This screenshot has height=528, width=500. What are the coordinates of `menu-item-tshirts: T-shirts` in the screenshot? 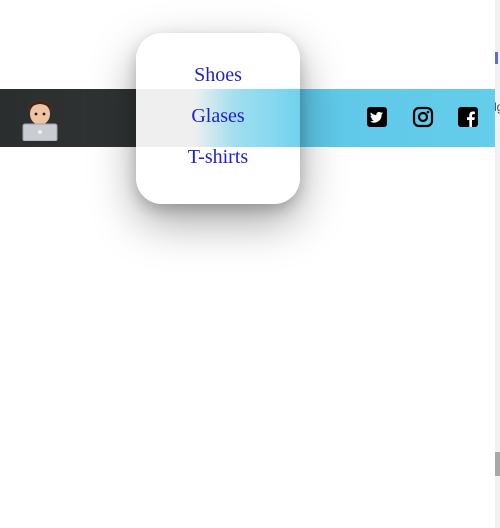 It's located at (218, 157).